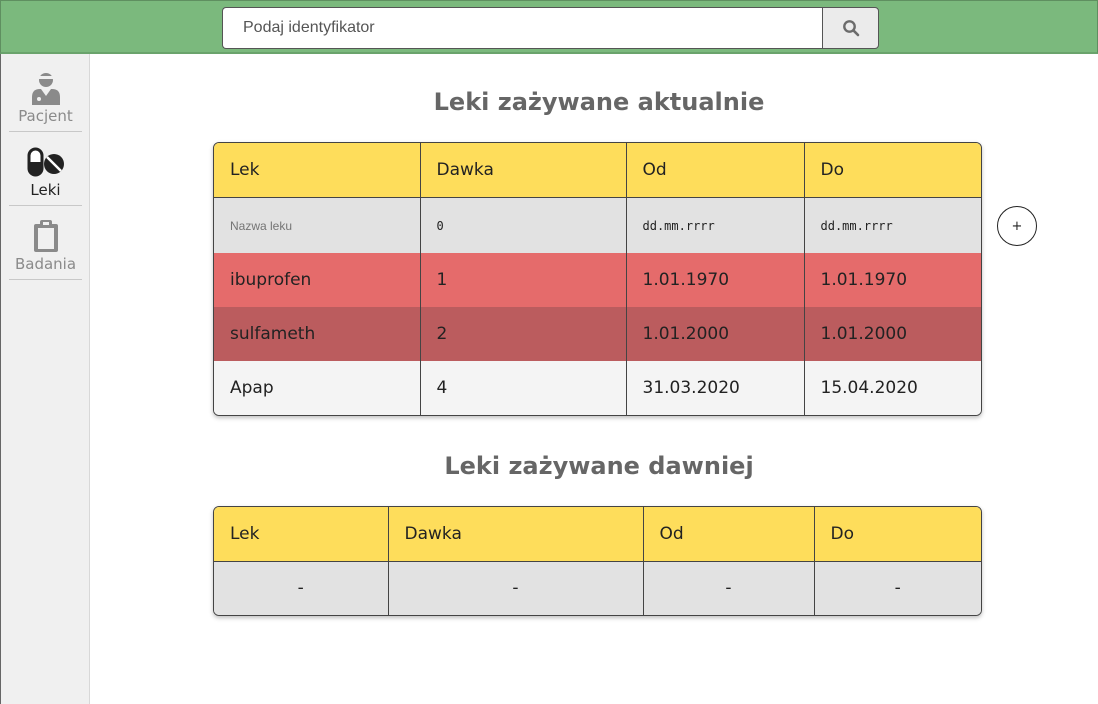 This screenshot has width=1098, height=704. What do you see at coordinates (45, 264) in the screenshot?
I see `sidebar-item-label: Badania` at bounding box center [45, 264].